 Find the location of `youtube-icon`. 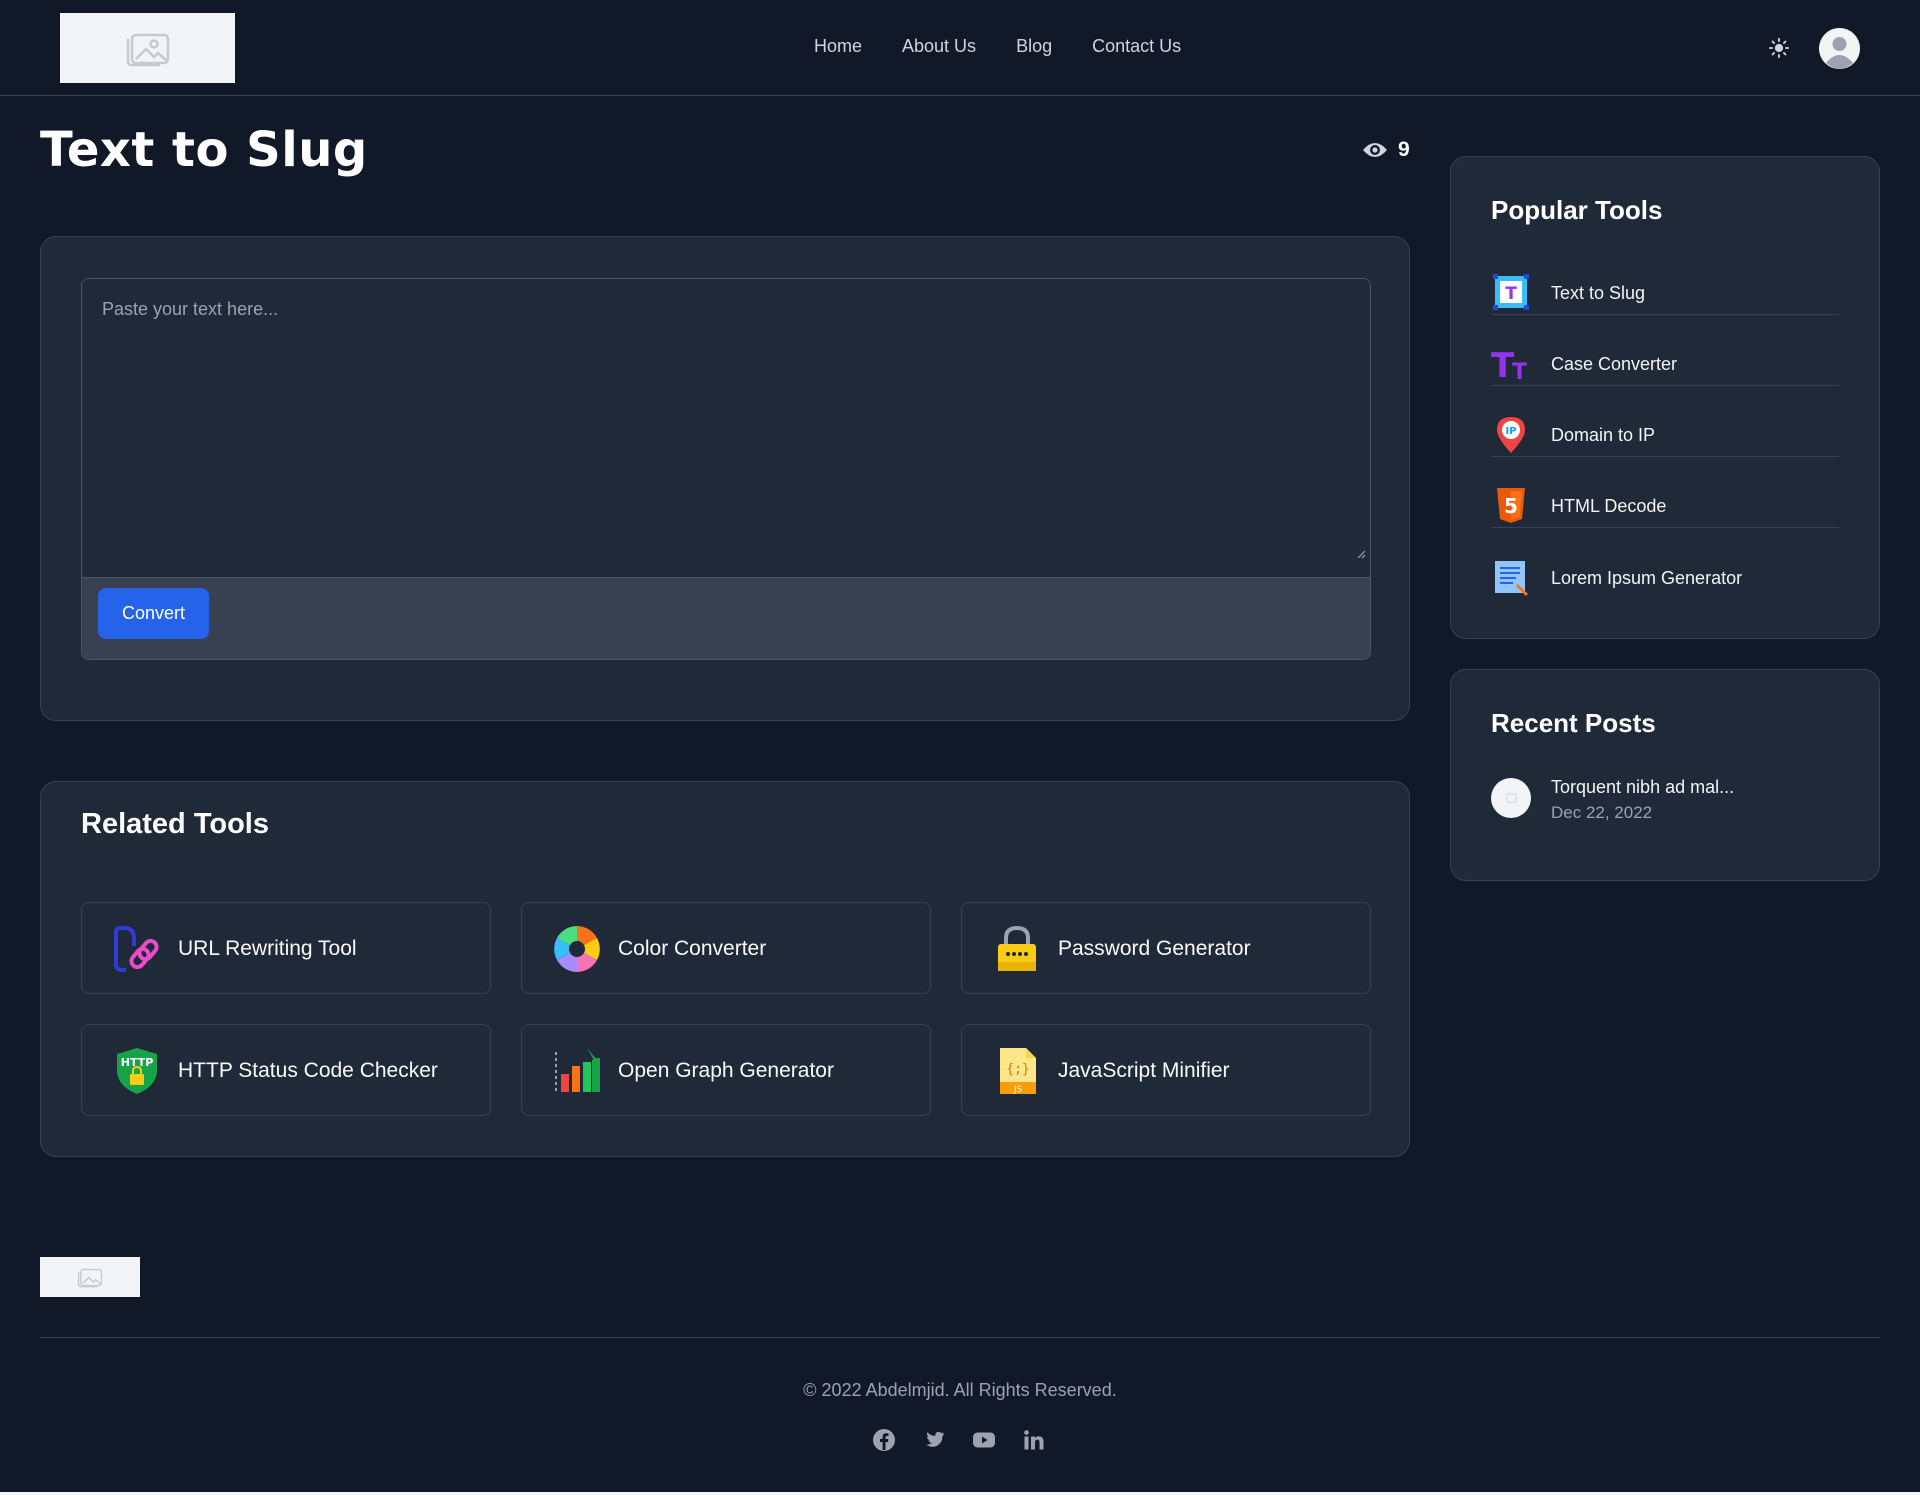

youtube-icon is located at coordinates (984, 1440).